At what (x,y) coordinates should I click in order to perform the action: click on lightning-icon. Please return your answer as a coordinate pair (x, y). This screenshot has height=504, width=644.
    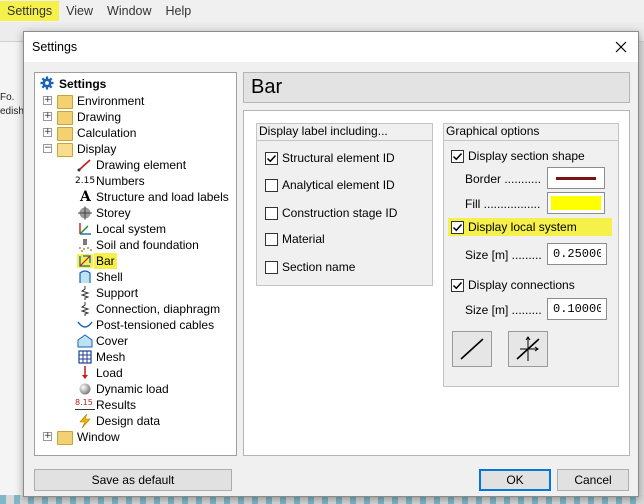
    Looking at the image, I should click on (85, 421).